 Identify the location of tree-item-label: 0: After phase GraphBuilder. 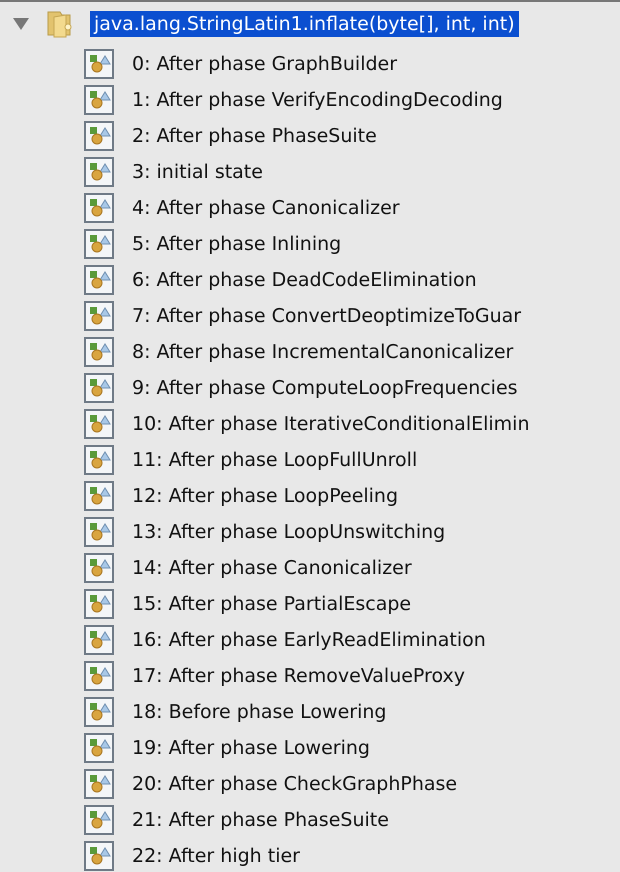
(265, 64).